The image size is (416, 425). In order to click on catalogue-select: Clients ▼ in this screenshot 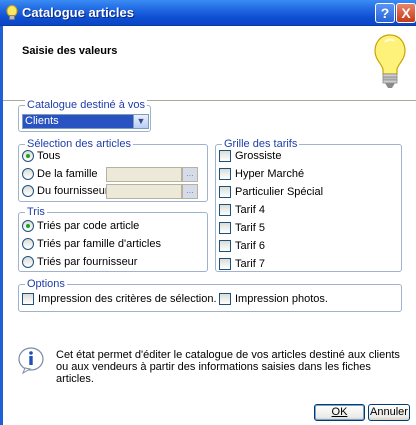, I will do `click(85, 121)`.